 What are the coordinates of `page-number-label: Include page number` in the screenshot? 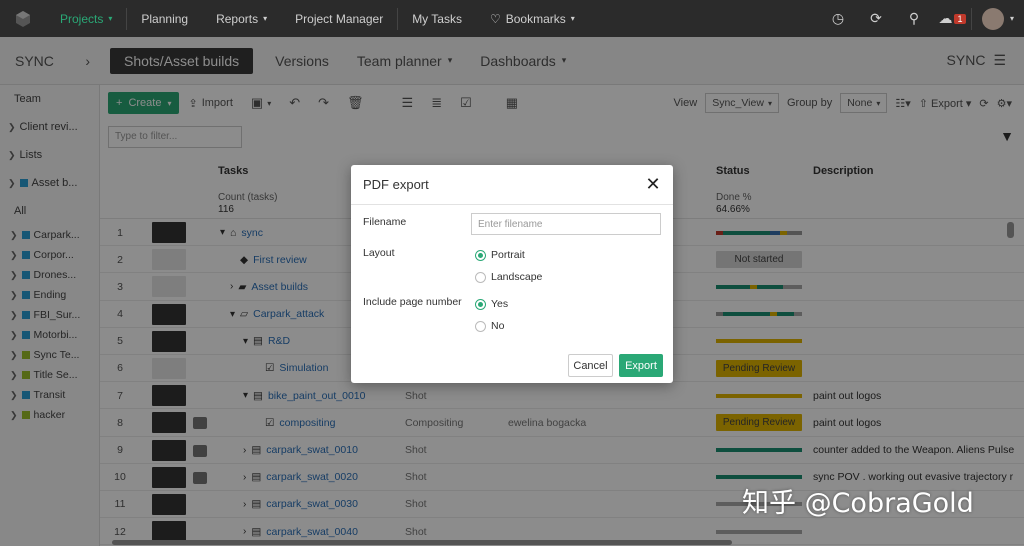 It's located at (412, 302).